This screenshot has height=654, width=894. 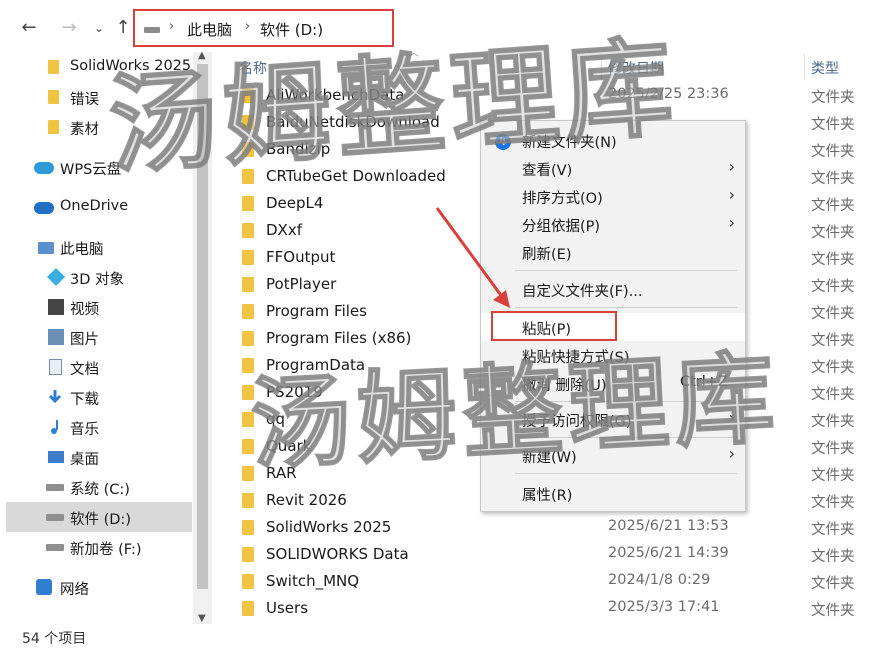 I want to click on 3d-objects-icon, so click(x=56, y=277).